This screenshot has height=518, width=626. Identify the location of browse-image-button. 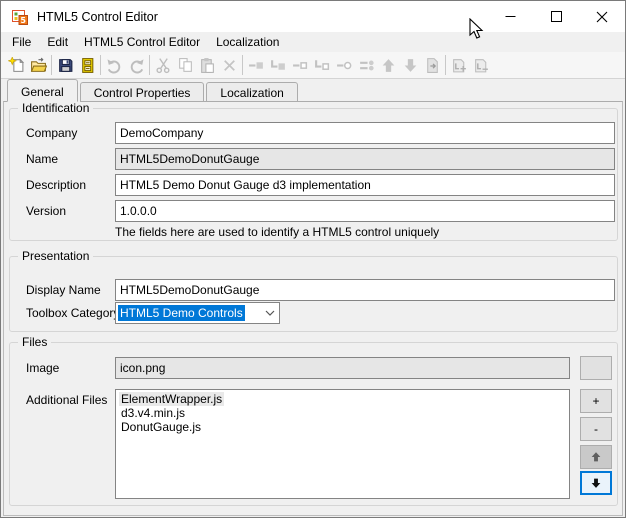
(596, 368).